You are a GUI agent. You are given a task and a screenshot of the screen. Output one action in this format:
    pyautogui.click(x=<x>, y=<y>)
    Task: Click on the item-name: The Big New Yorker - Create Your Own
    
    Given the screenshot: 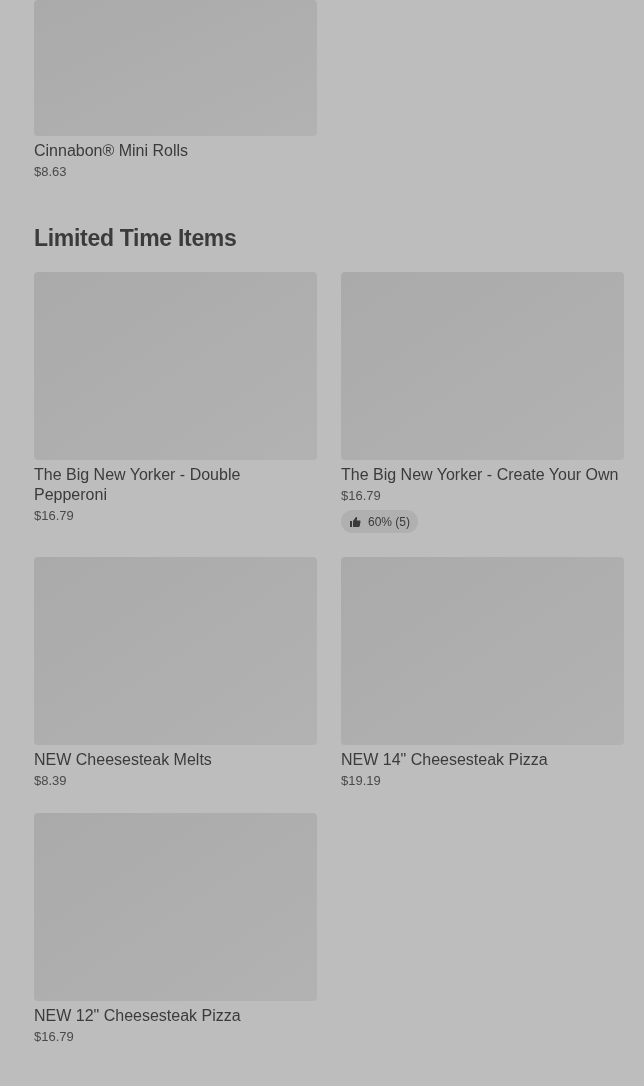 What is the action you would take?
    pyautogui.click(x=480, y=475)
    